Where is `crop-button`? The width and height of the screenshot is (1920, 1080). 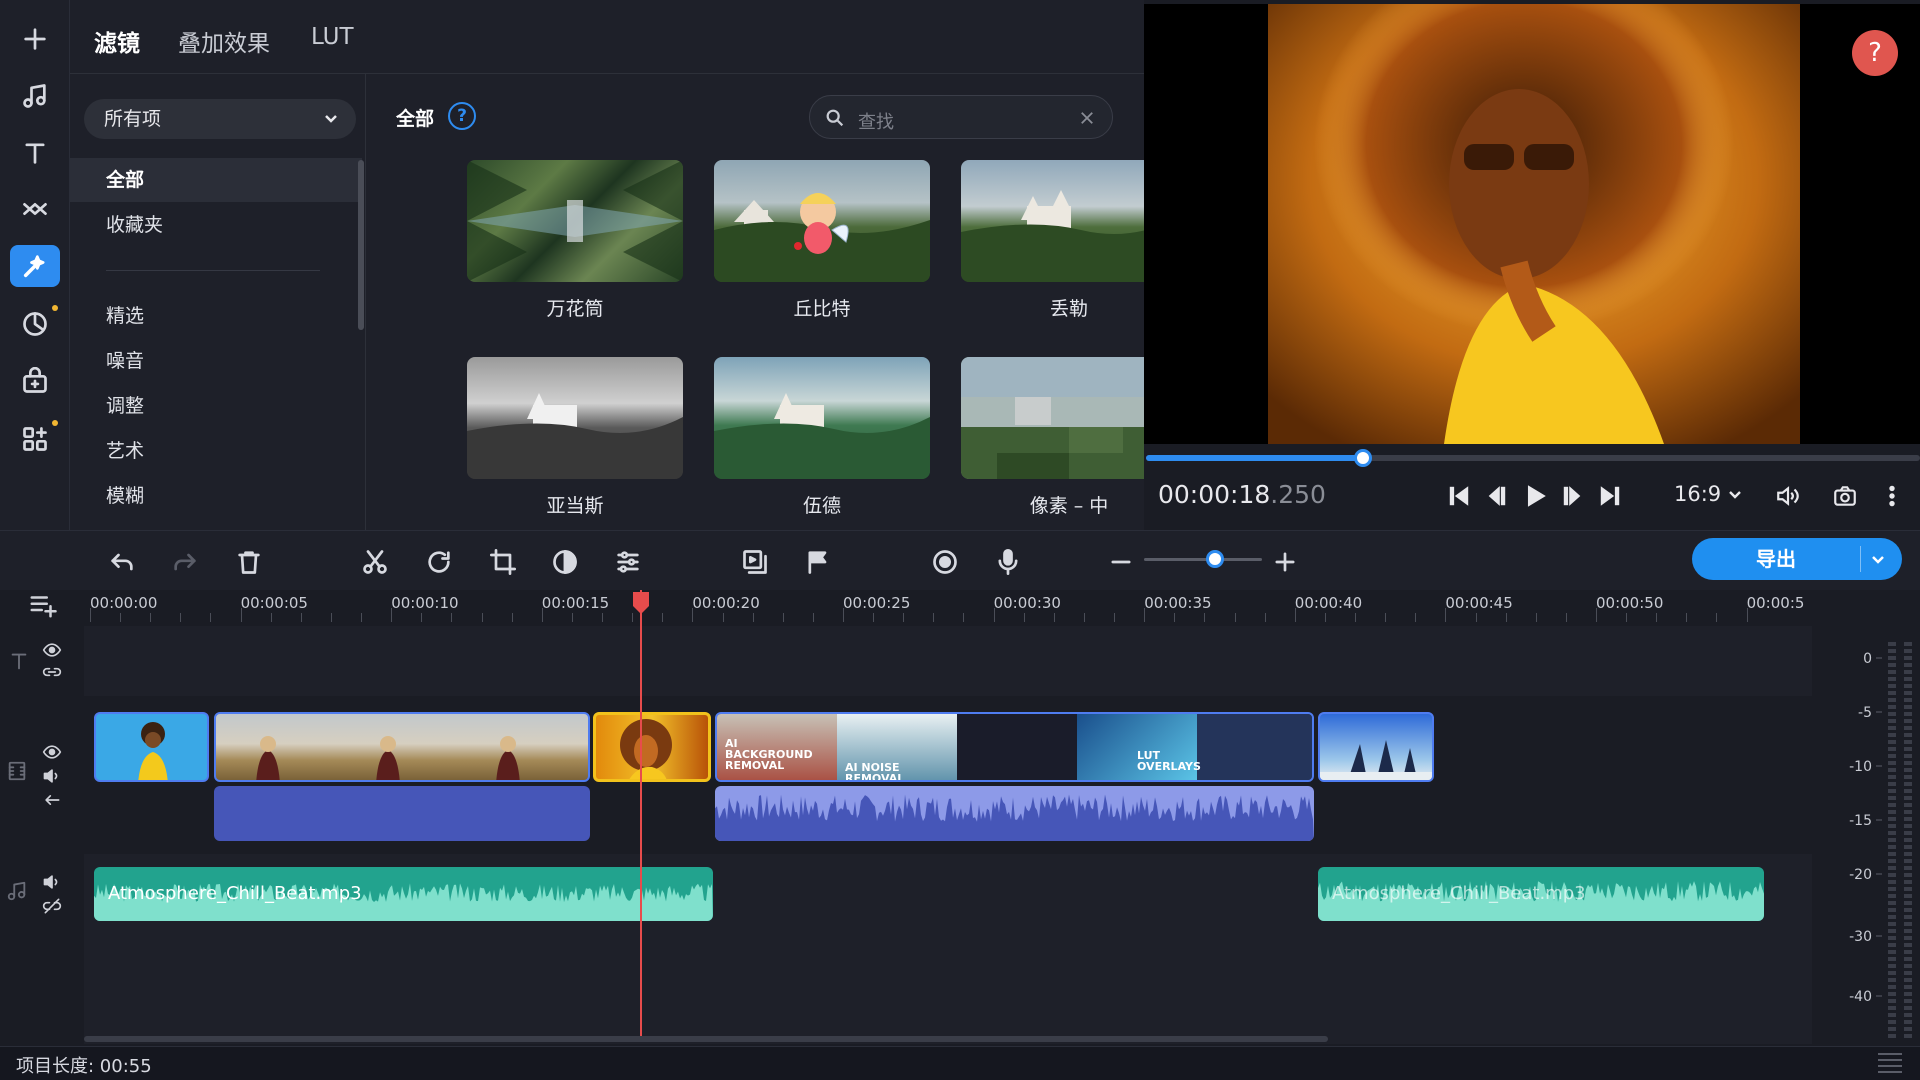
crop-button is located at coordinates (503, 562).